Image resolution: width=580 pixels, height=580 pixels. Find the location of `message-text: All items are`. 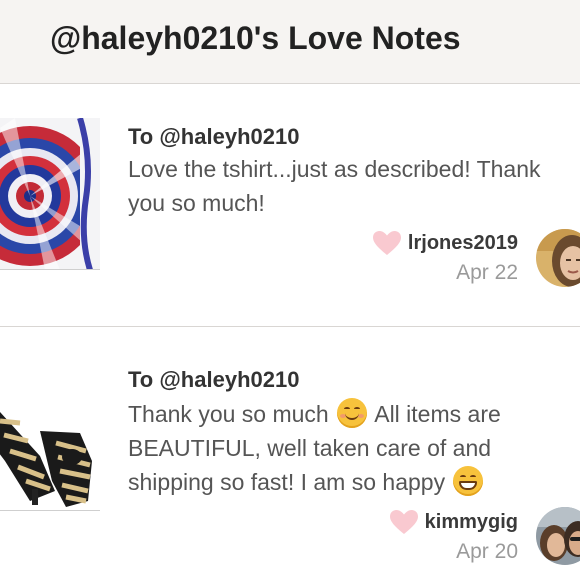

message-text: All items are is located at coordinates (437, 414).